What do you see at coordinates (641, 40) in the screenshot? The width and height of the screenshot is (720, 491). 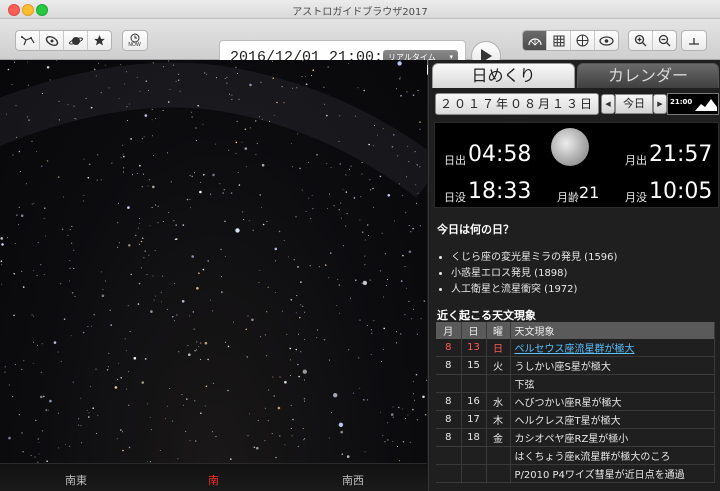 I see `zoom-in-icon` at bounding box center [641, 40].